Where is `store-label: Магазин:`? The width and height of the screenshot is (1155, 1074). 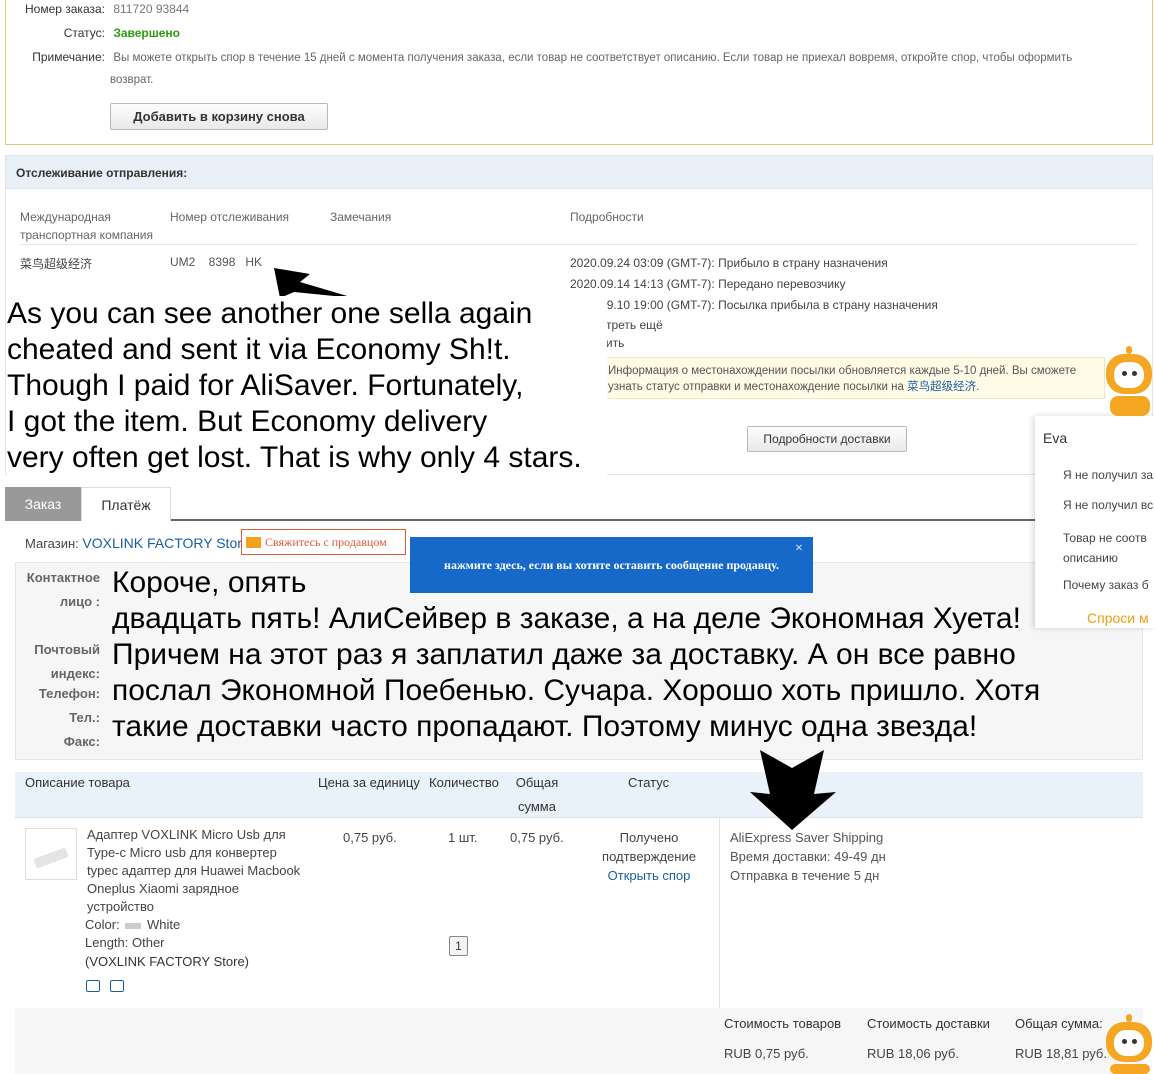
store-label: Магазин: is located at coordinates (52, 543).